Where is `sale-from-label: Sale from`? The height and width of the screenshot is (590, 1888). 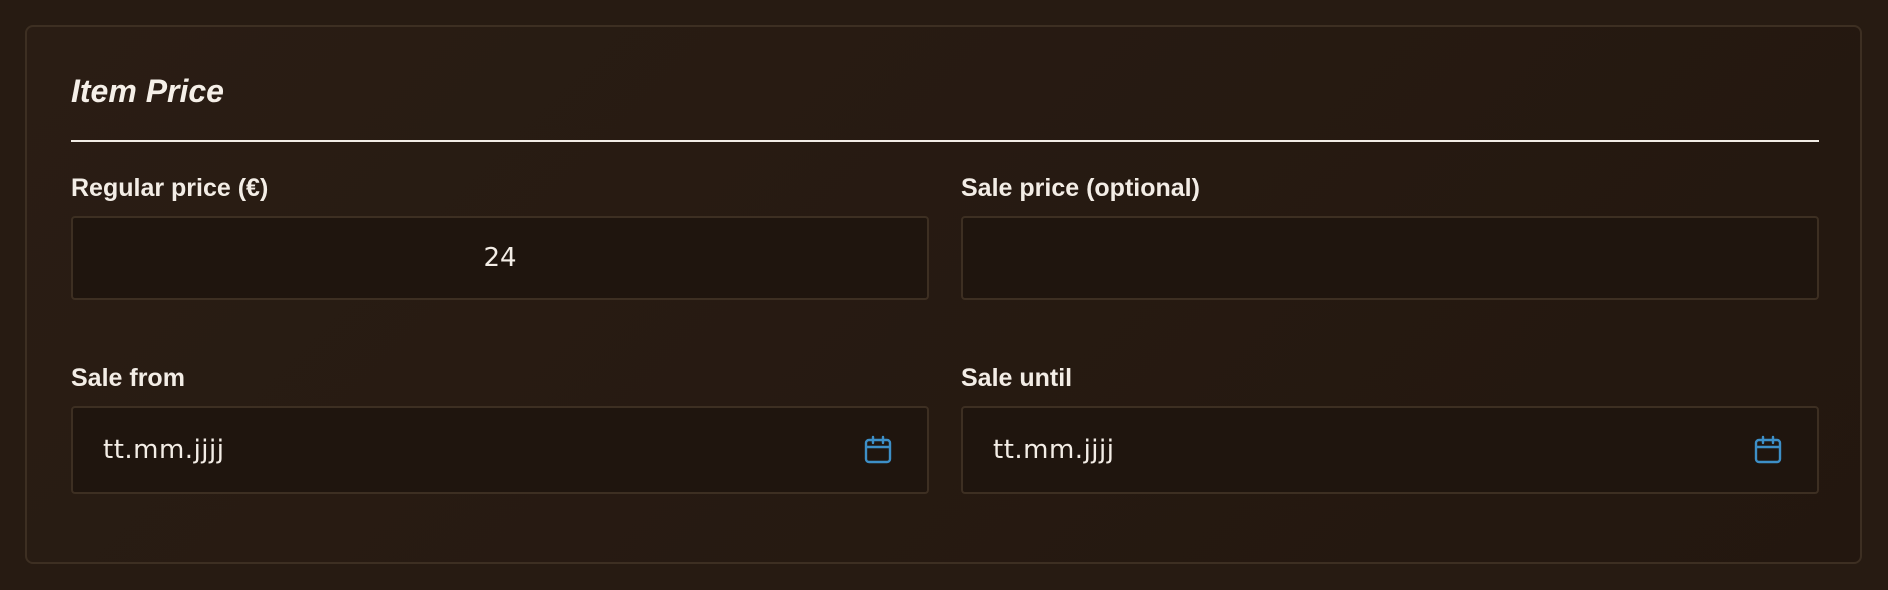 sale-from-label: Sale from is located at coordinates (128, 378).